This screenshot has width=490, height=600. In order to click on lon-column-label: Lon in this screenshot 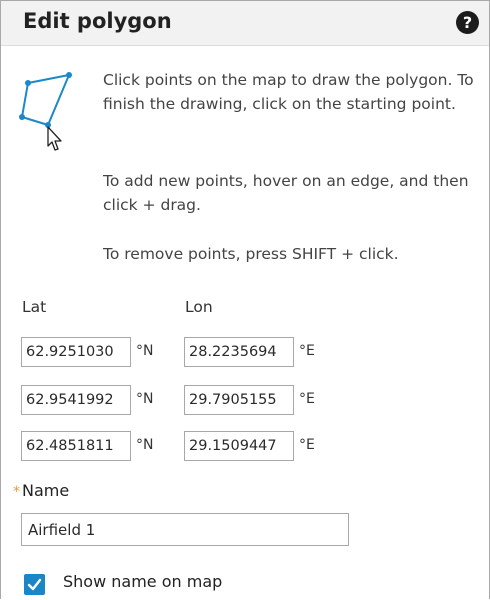, I will do `click(199, 307)`.